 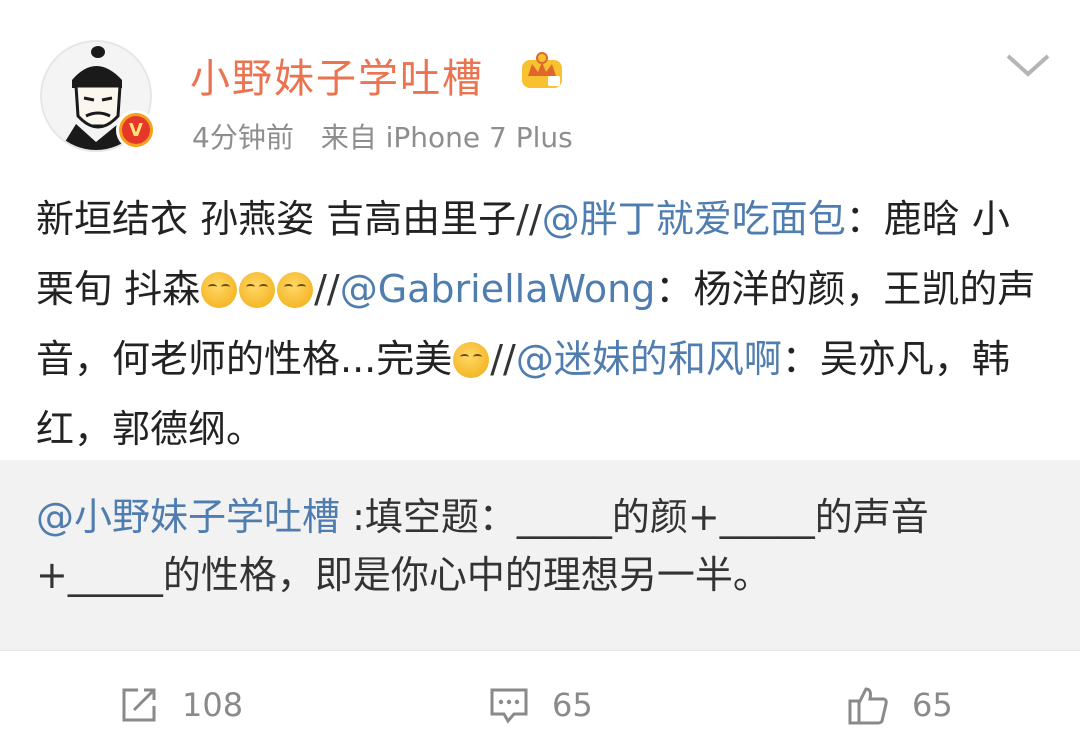 I want to click on repost-count: 108, so click(x=213, y=705).